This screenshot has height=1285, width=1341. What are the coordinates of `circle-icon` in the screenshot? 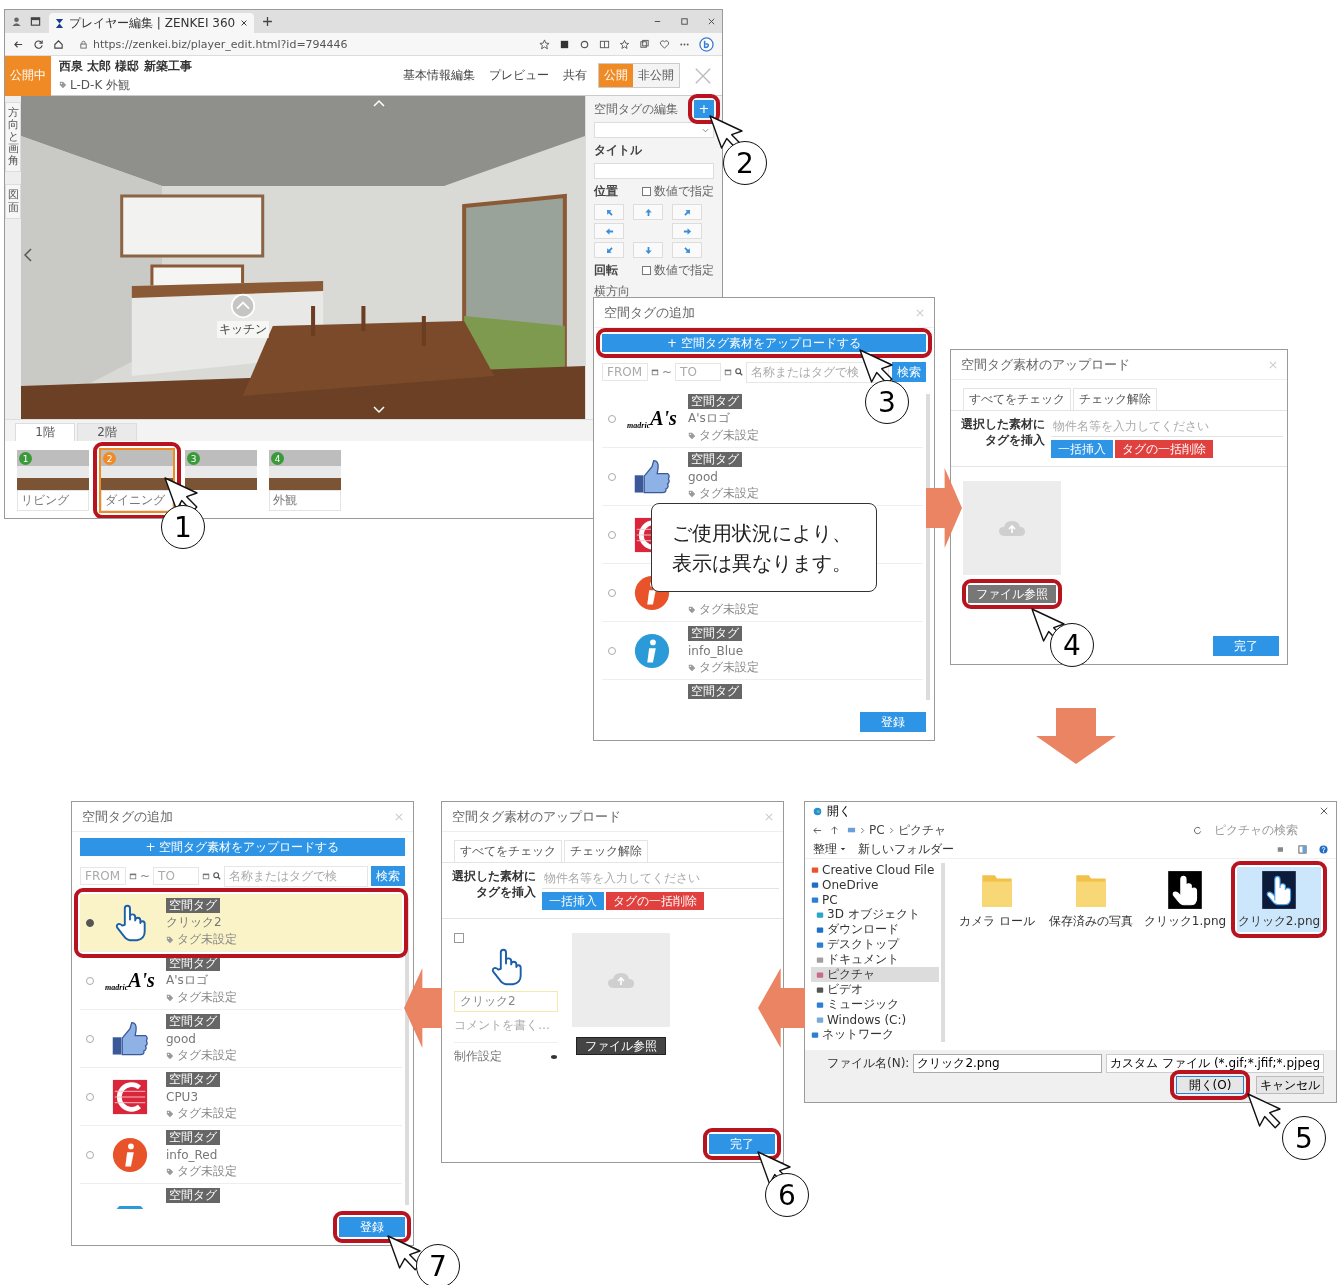 It's located at (584, 44).